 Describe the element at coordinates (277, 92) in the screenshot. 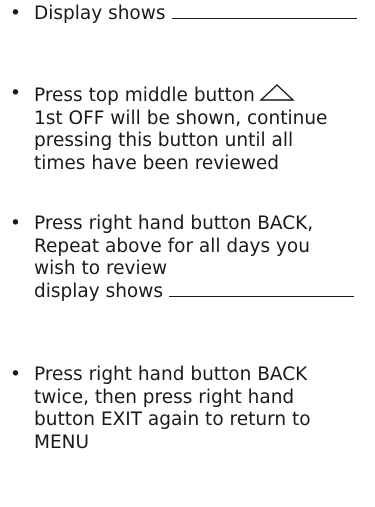

I see `up-triangle-icon` at that location.